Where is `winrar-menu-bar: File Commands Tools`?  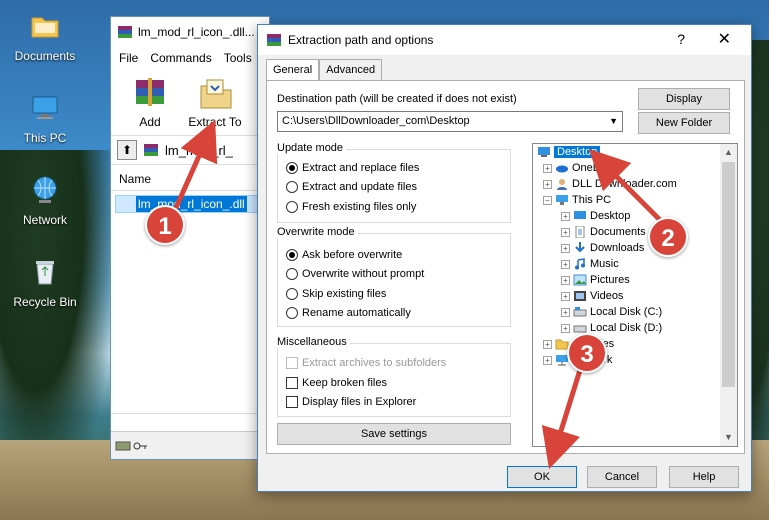
winrar-menu-bar: File Commands Tools is located at coordinates (190, 58).